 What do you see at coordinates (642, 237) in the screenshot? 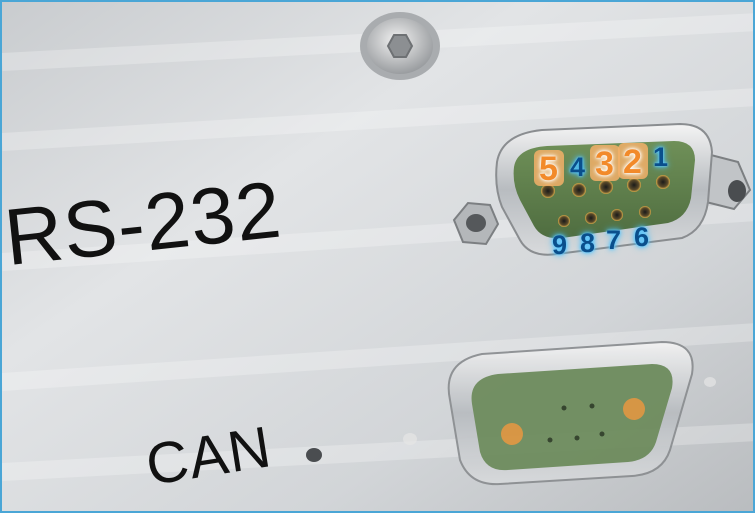
I see `pin-number-6: 6` at bounding box center [642, 237].